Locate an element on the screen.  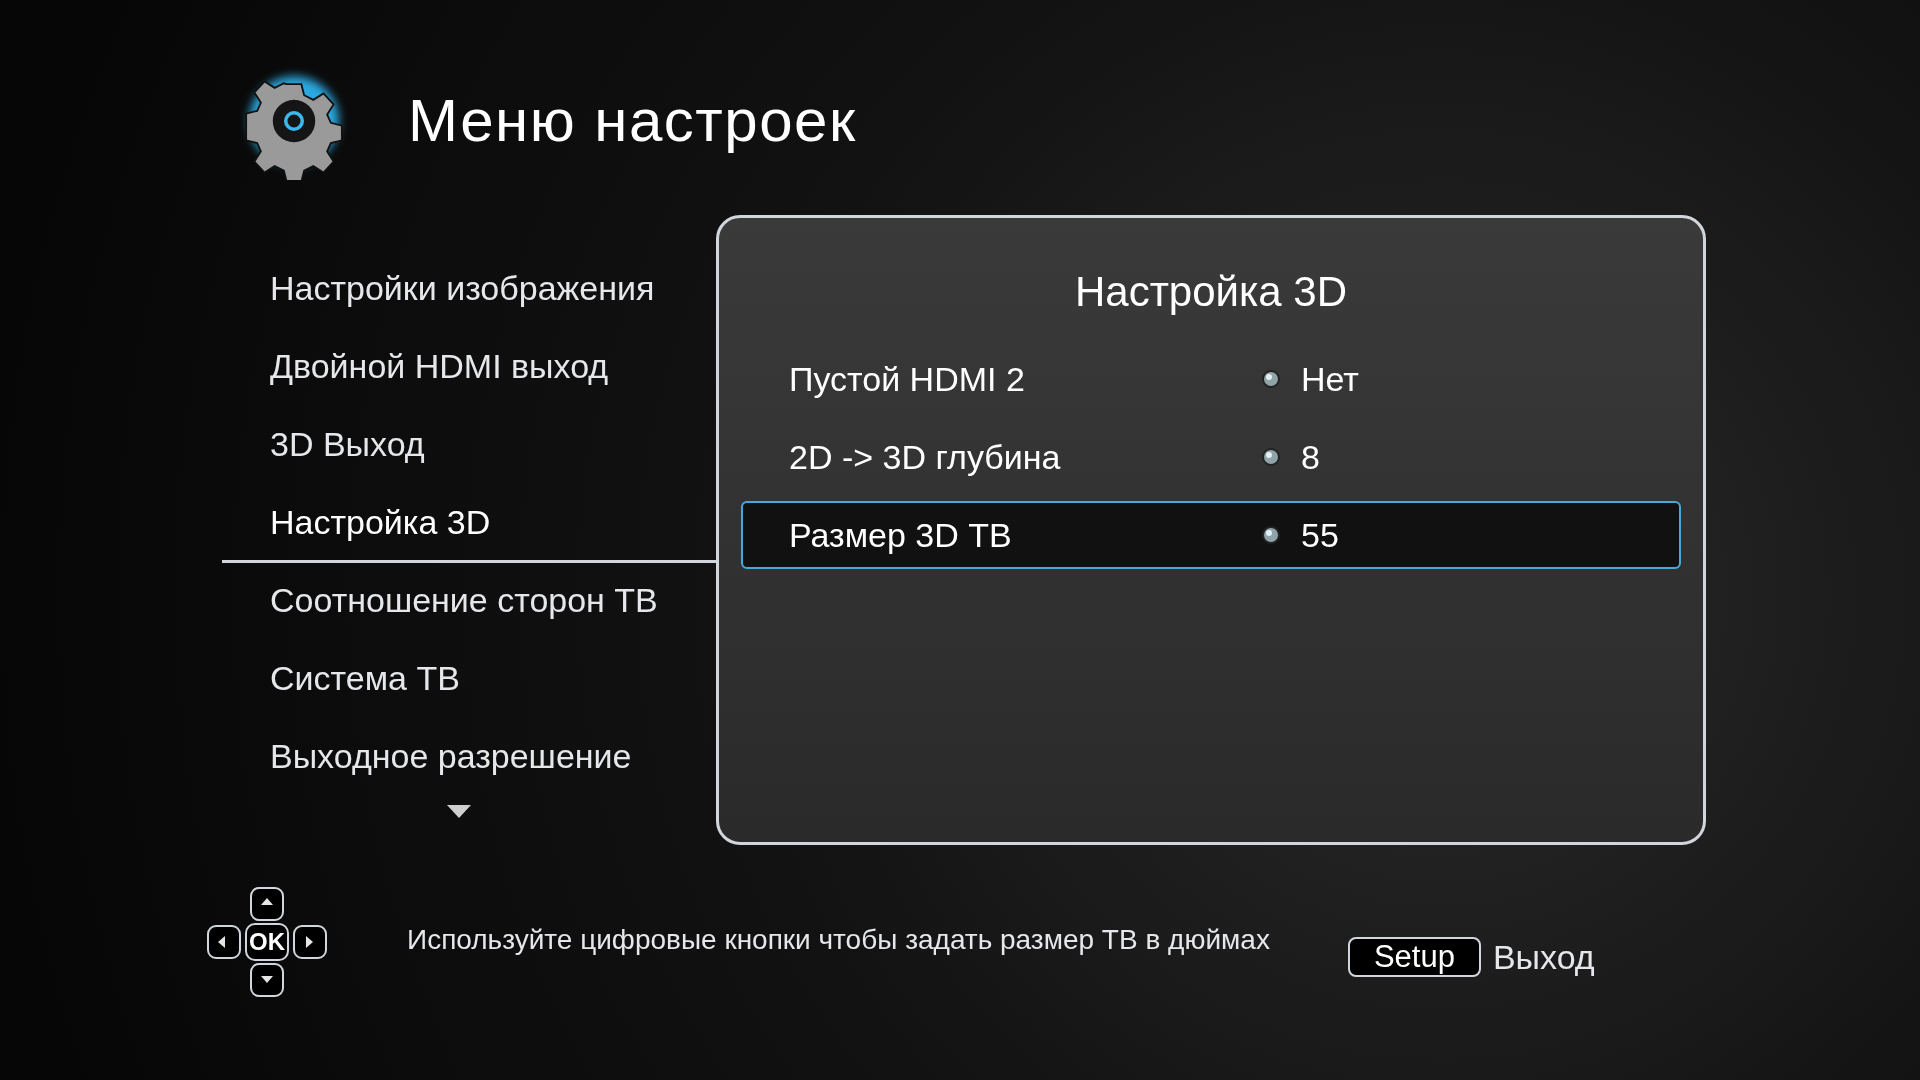
arrow-left-icon is located at coordinates (224, 942).